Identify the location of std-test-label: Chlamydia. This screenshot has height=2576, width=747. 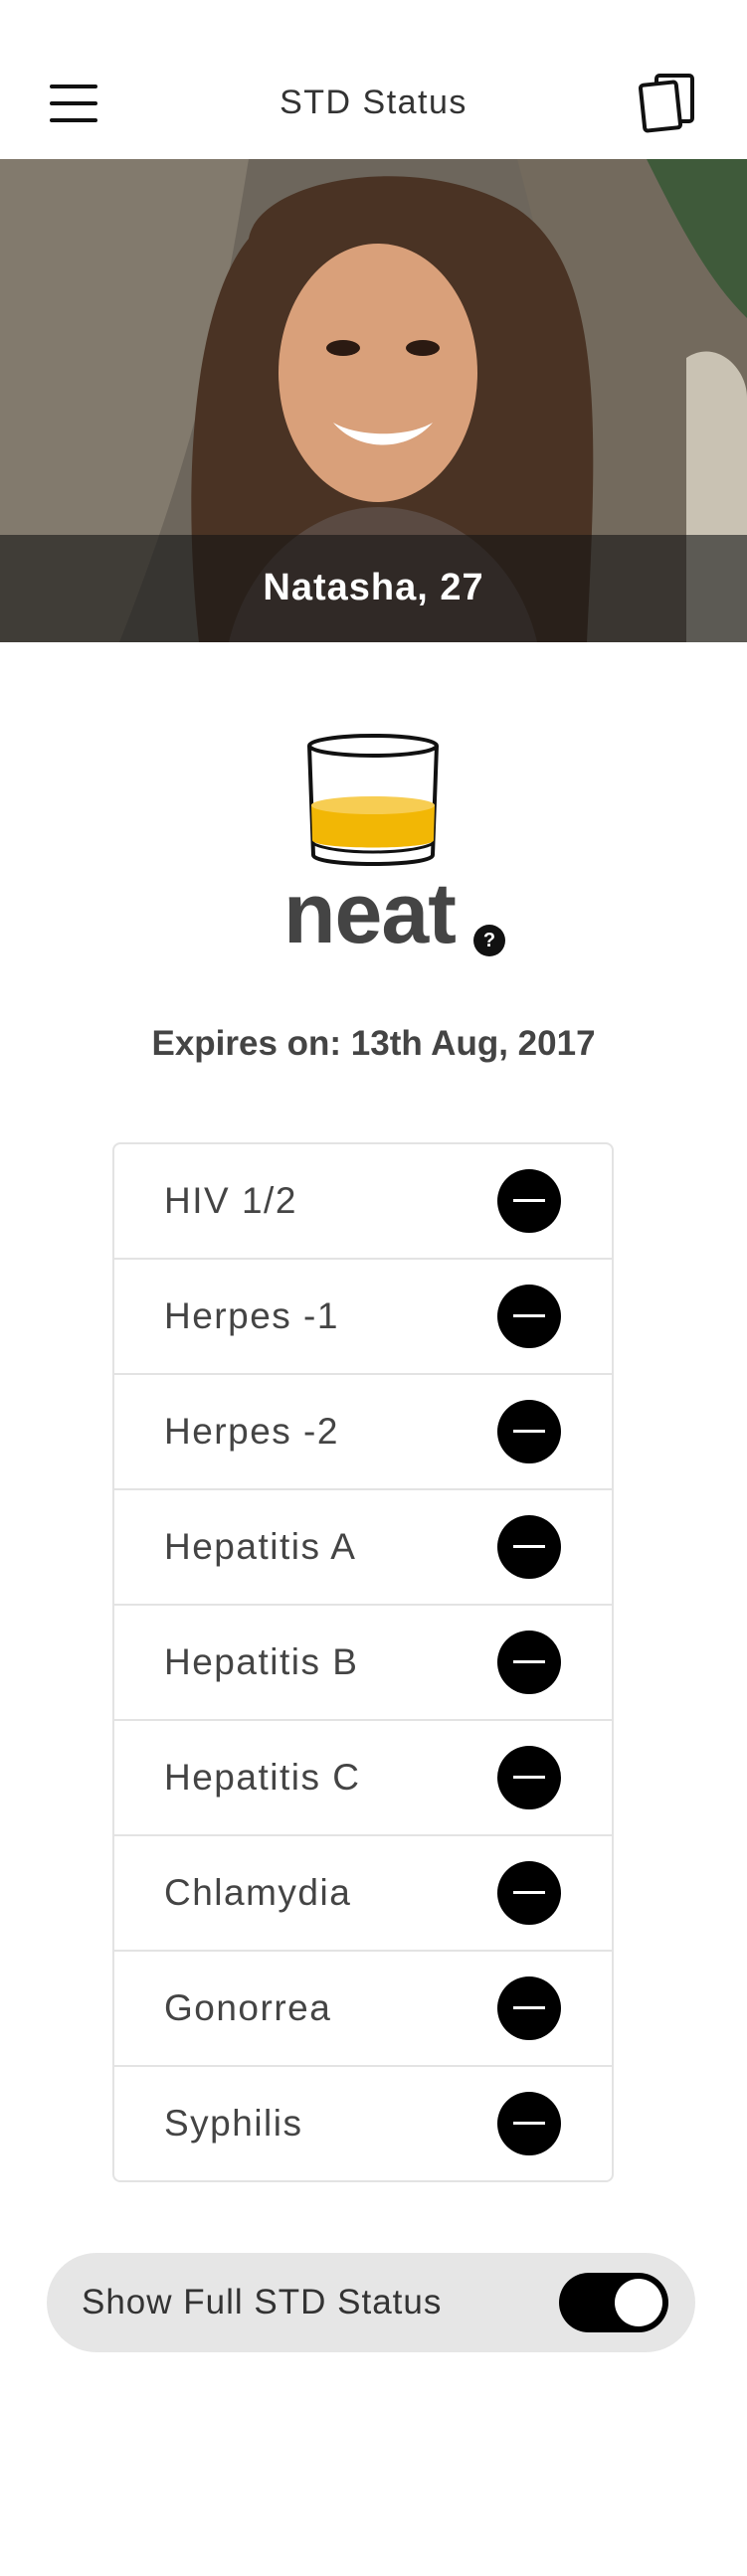
(258, 1892).